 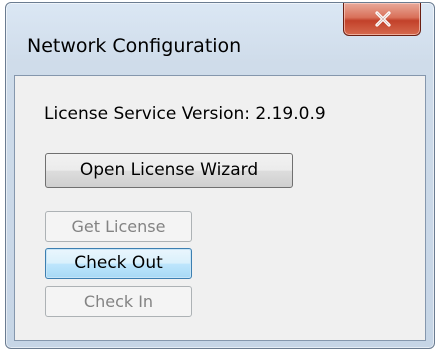 What do you see at coordinates (118, 226) in the screenshot?
I see `get-license-button: Get License` at bounding box center [118, 226].